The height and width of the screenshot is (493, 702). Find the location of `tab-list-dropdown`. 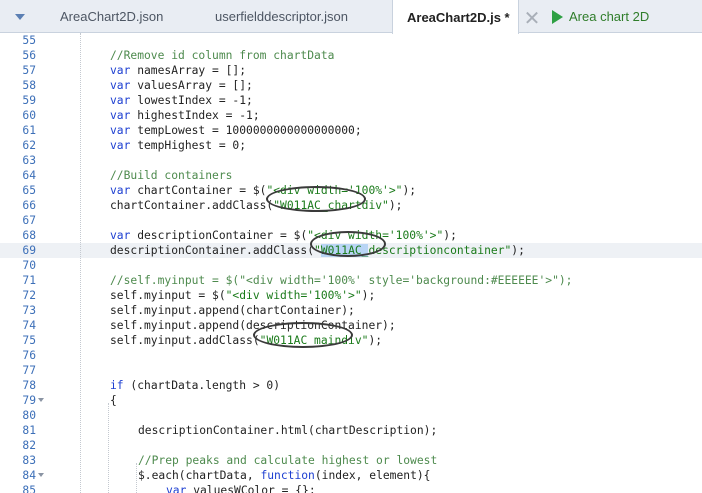

tab-list-dropdown is located at coordinates (20, 16).